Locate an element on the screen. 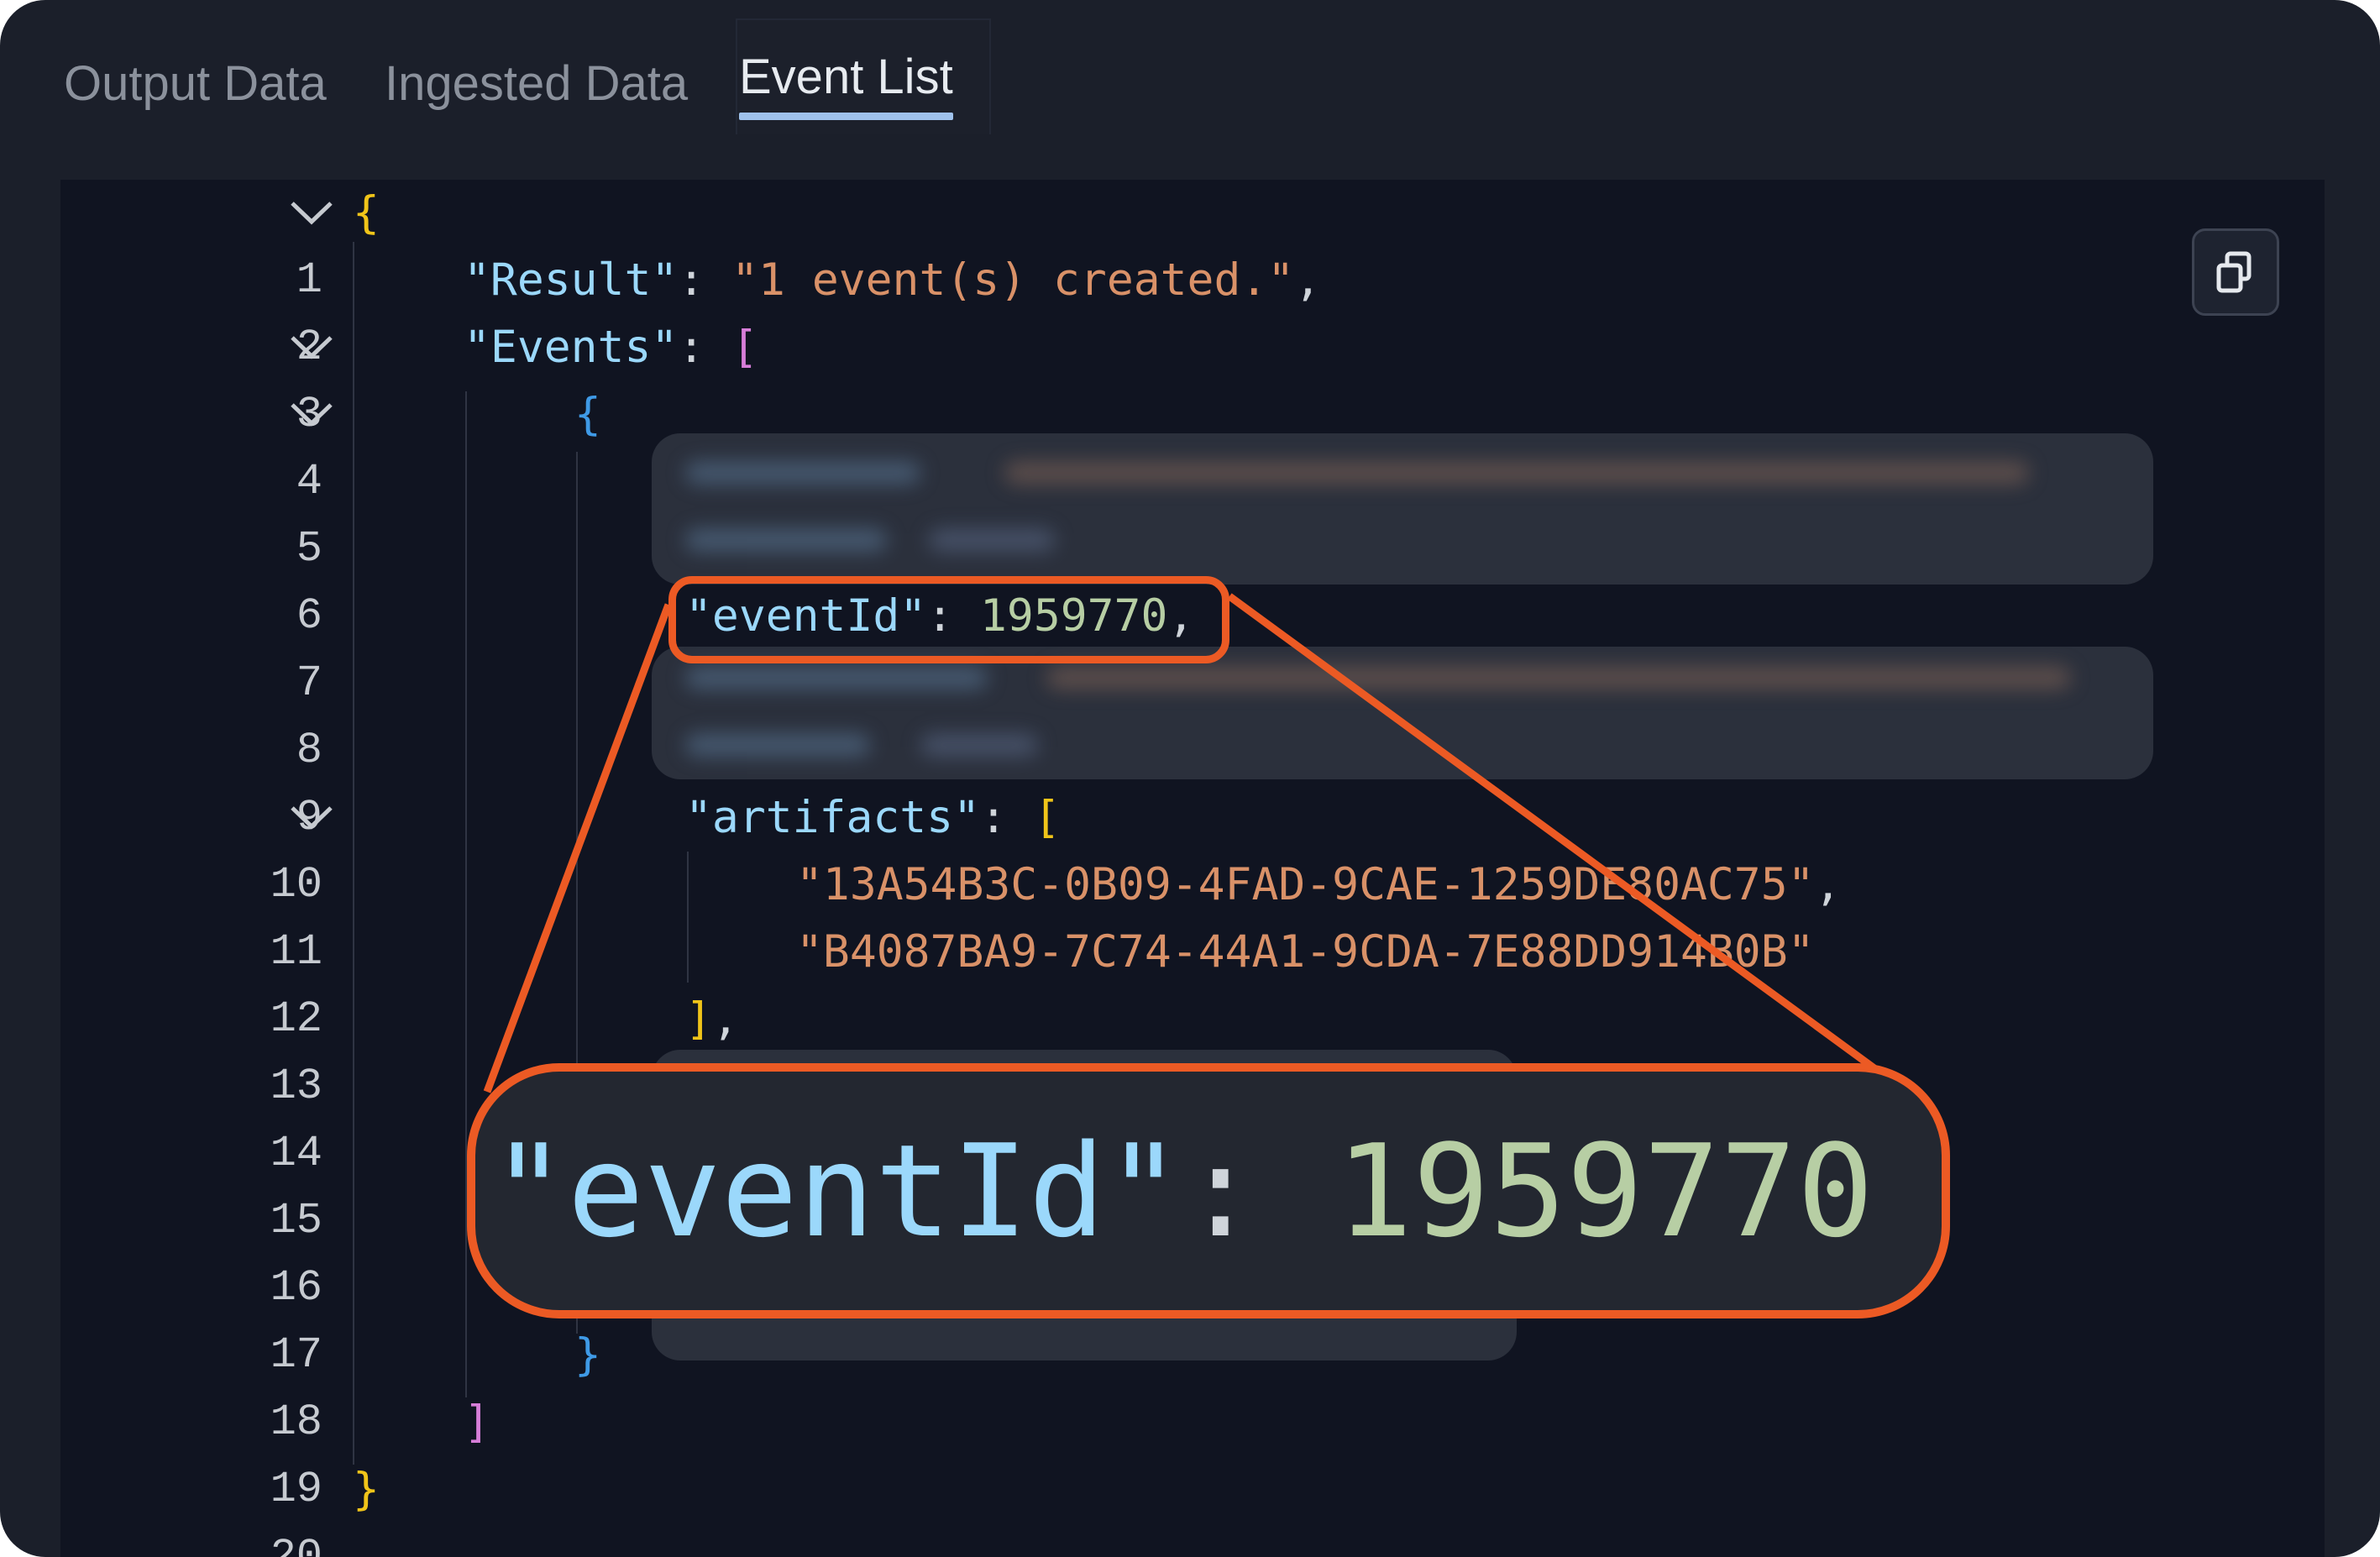 This screenshot has height=1557, width=2380. code-line: 2 "Result": "1 event(s) created.", is located at coordinates (1192, 309).